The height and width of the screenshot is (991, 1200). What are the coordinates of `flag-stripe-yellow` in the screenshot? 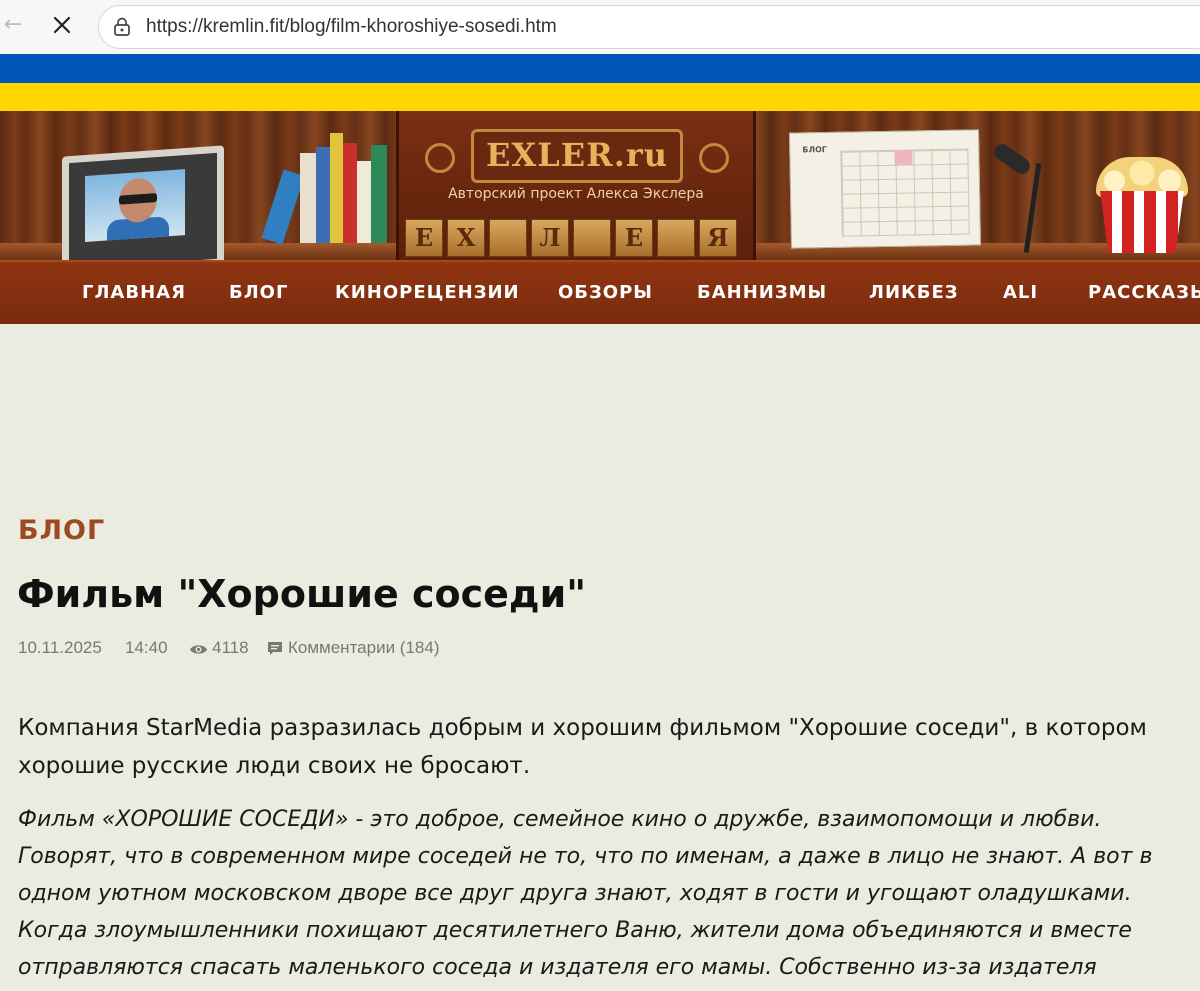 It's located at (600, 97).